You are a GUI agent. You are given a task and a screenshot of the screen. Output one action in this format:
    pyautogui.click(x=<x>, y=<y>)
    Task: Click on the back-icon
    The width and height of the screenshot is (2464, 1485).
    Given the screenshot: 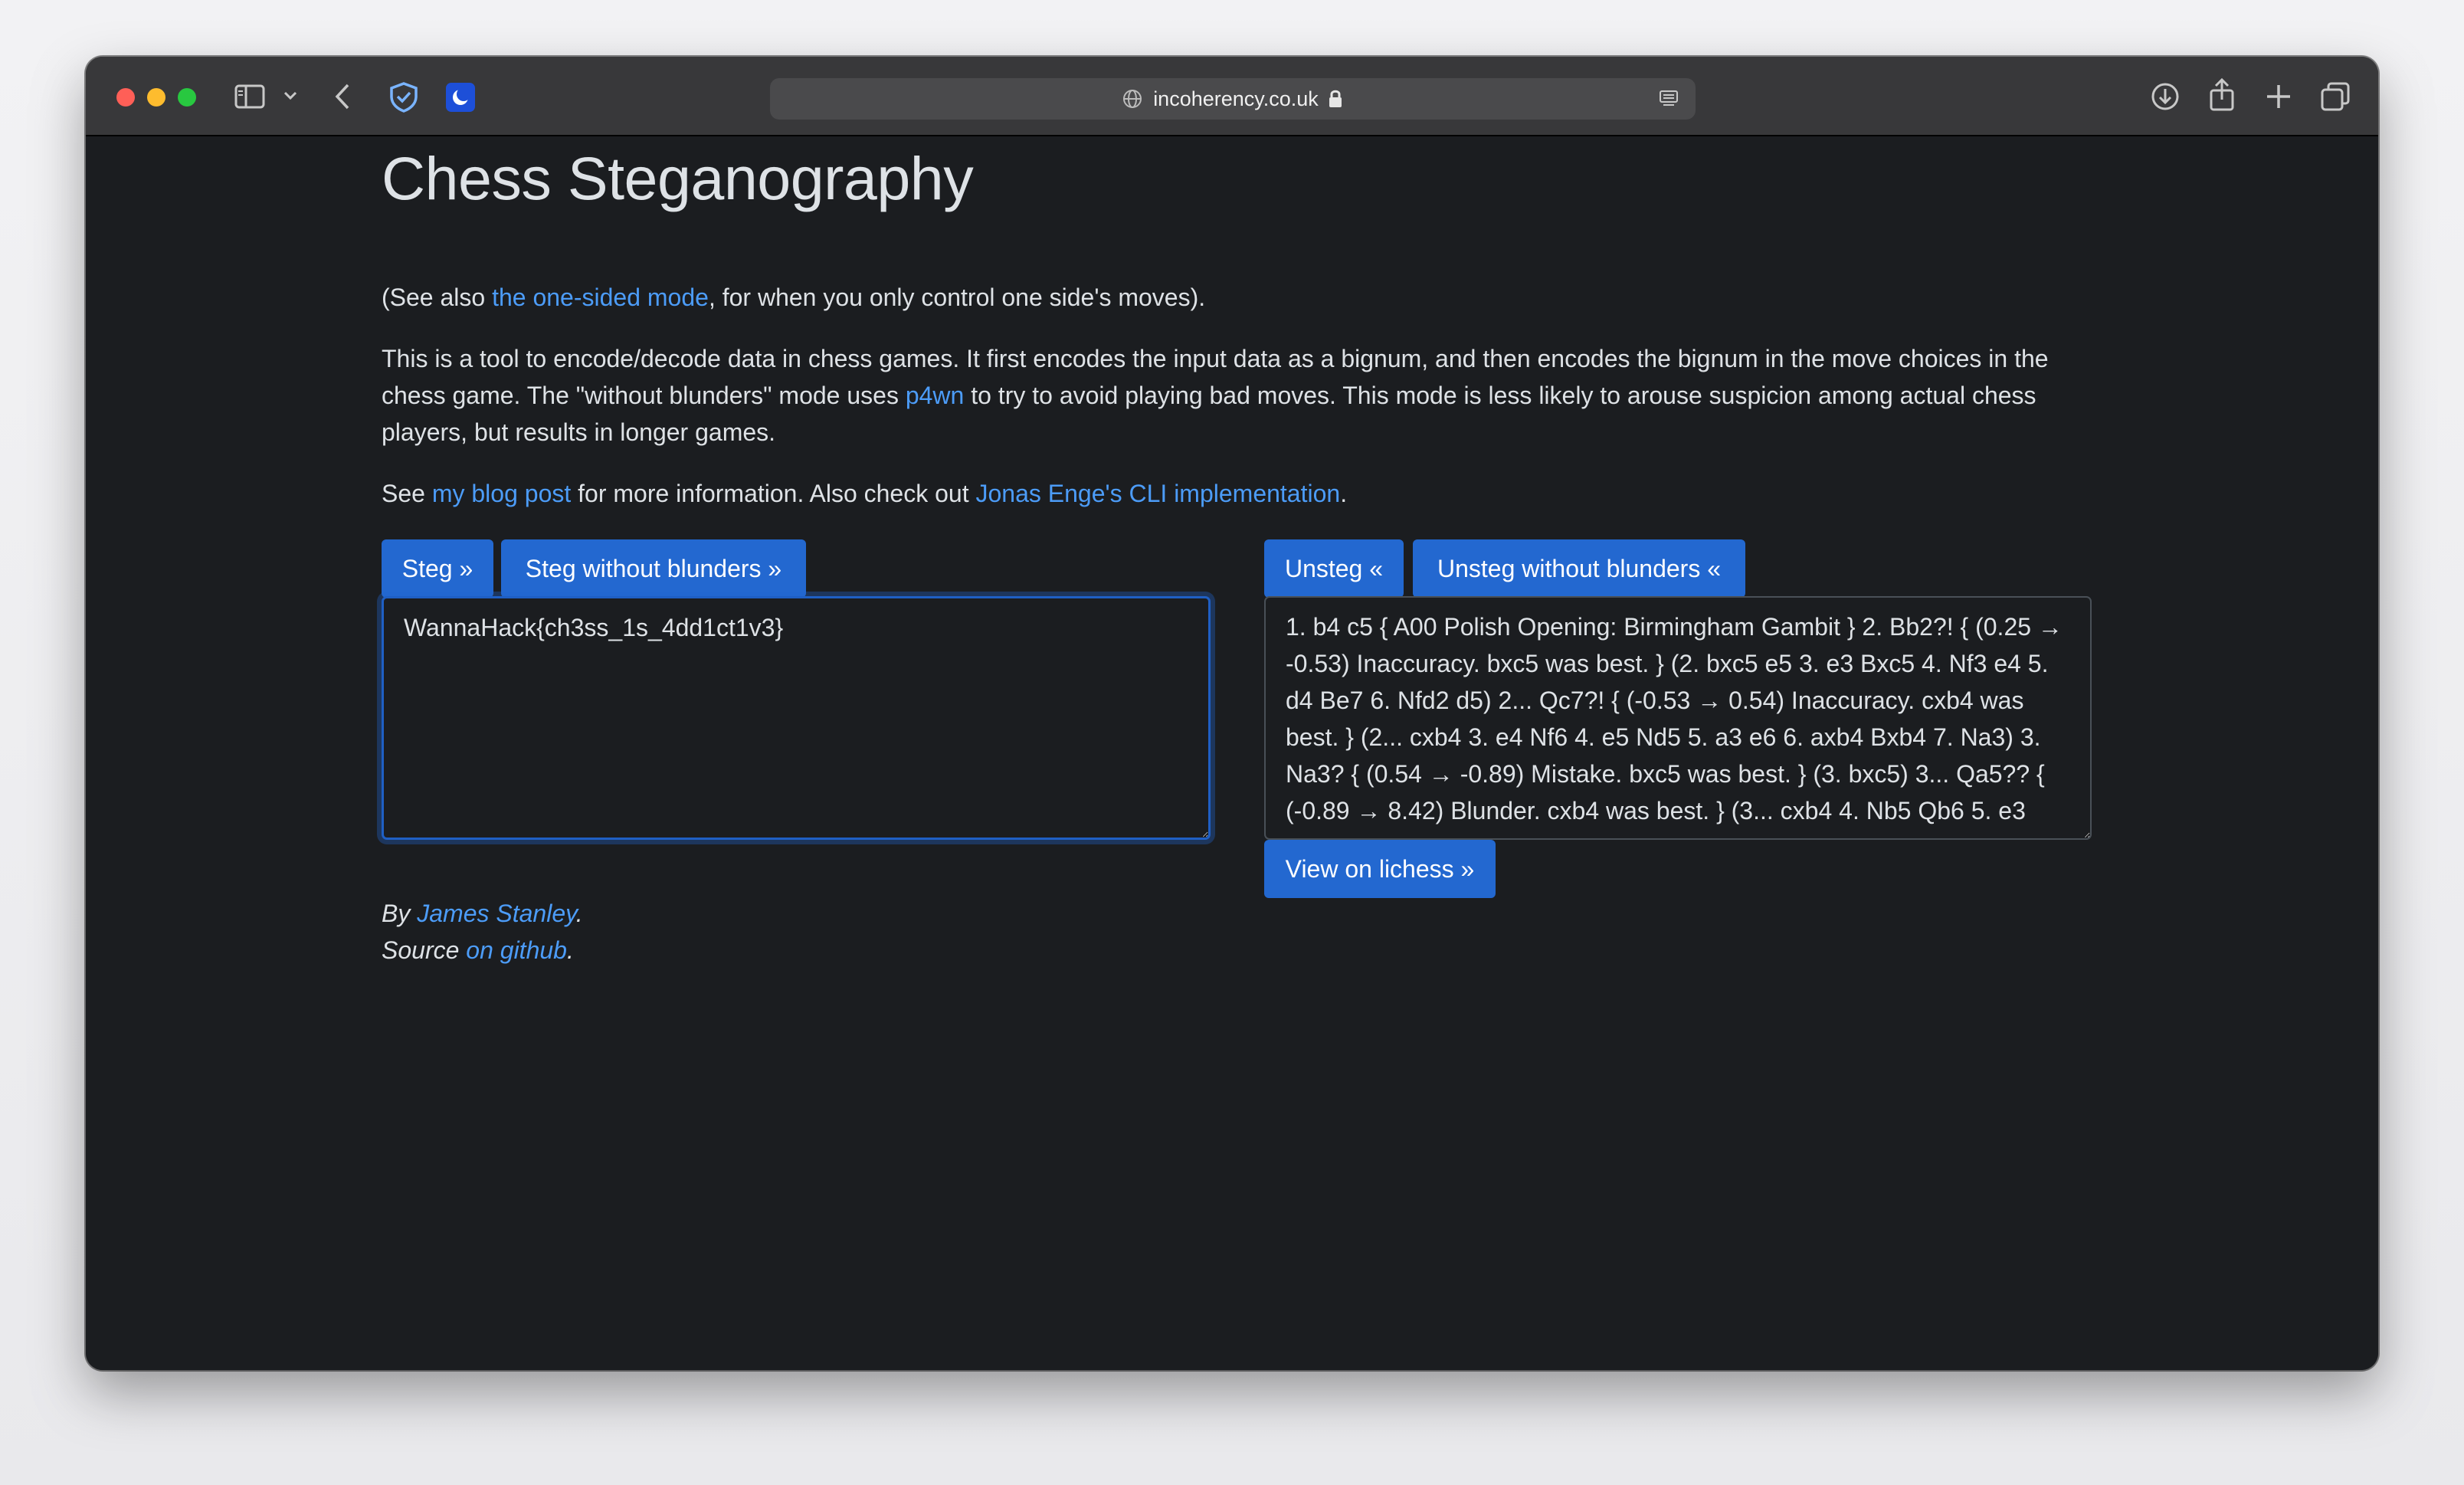 What is the action you would take?
    pyautogui.click(x=342, y=96)
    